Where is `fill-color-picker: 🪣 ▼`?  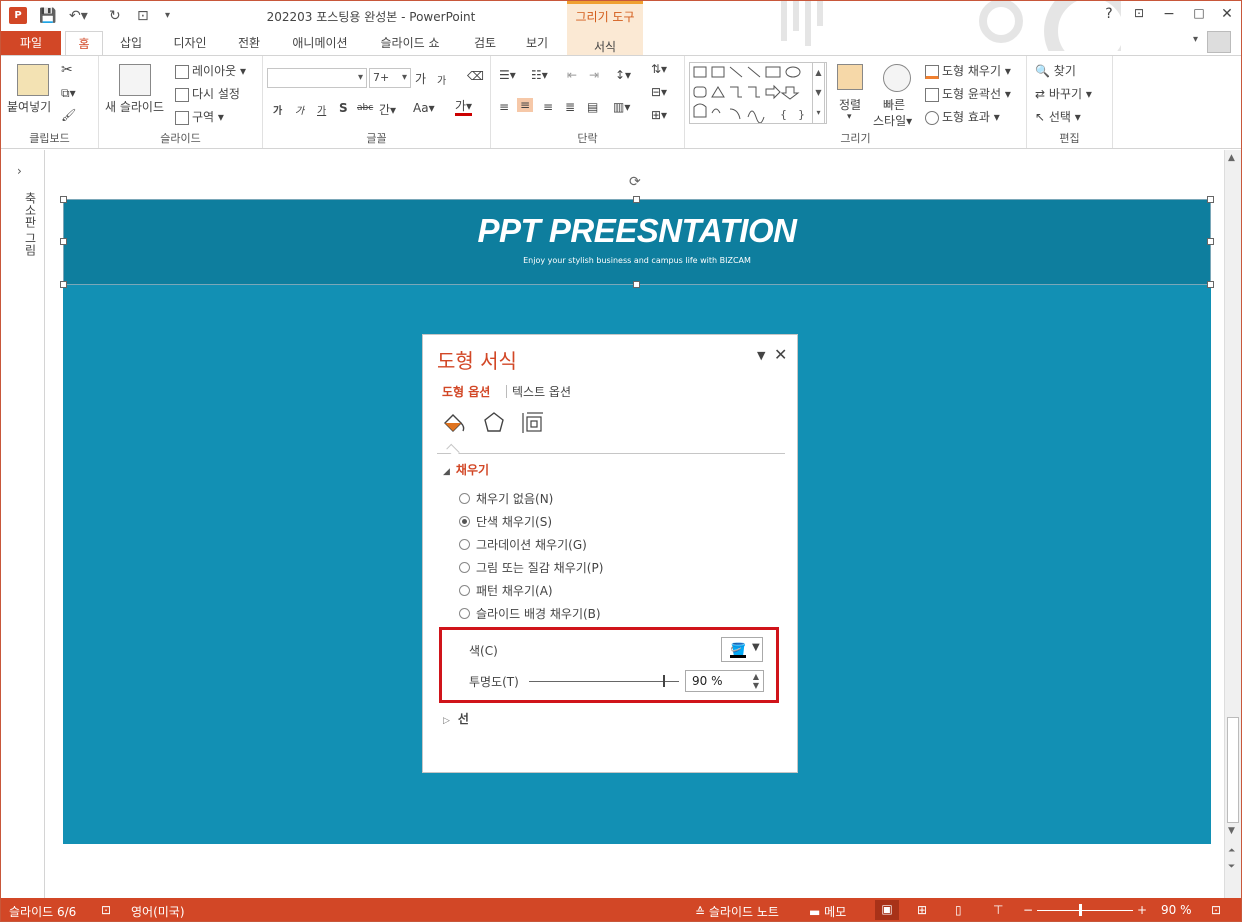
fill-color-picker: 🪣 ▼ is located at coordinates (742, 649).